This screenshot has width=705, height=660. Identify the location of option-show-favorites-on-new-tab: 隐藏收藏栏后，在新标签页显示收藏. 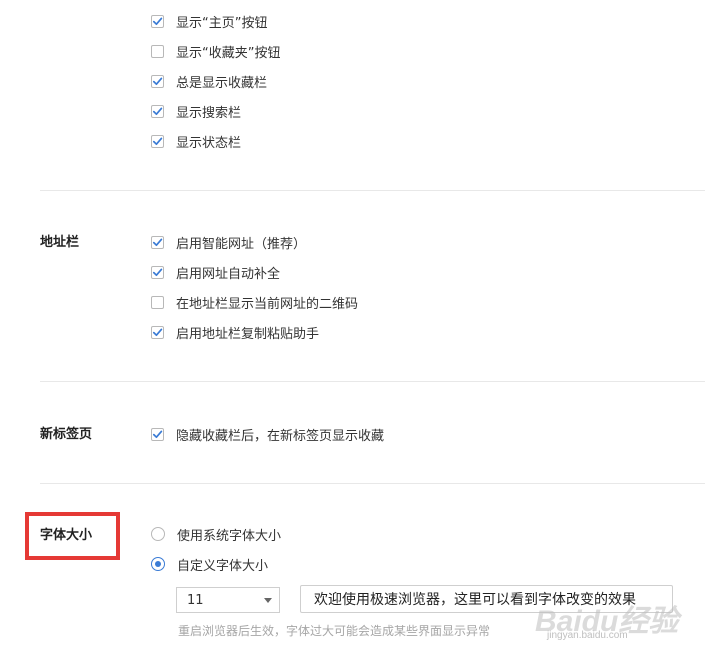
(268, 434).